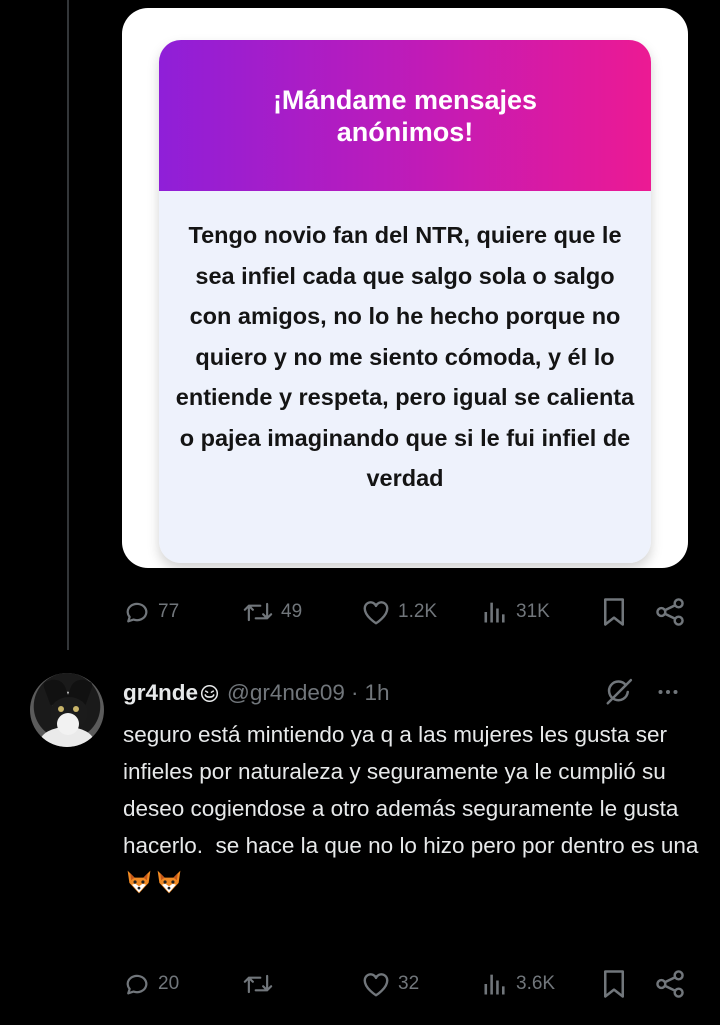 This screenshot has width=720, height=1025. I want to click on repost-button, so click(261, 984).